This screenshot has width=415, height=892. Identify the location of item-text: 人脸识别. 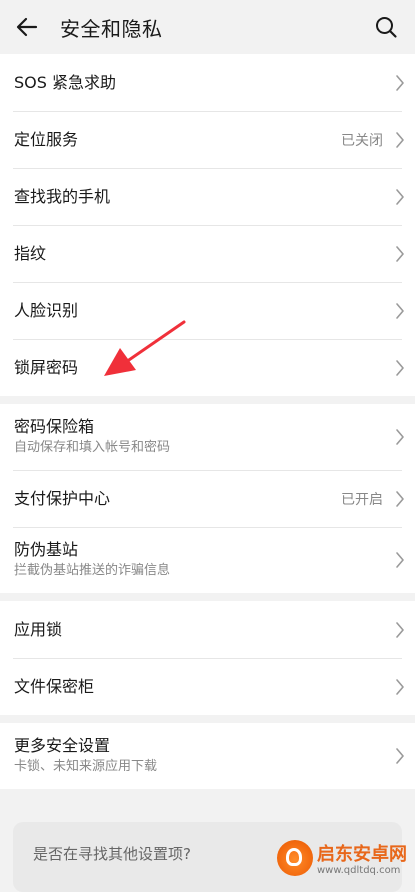
(199, 311).